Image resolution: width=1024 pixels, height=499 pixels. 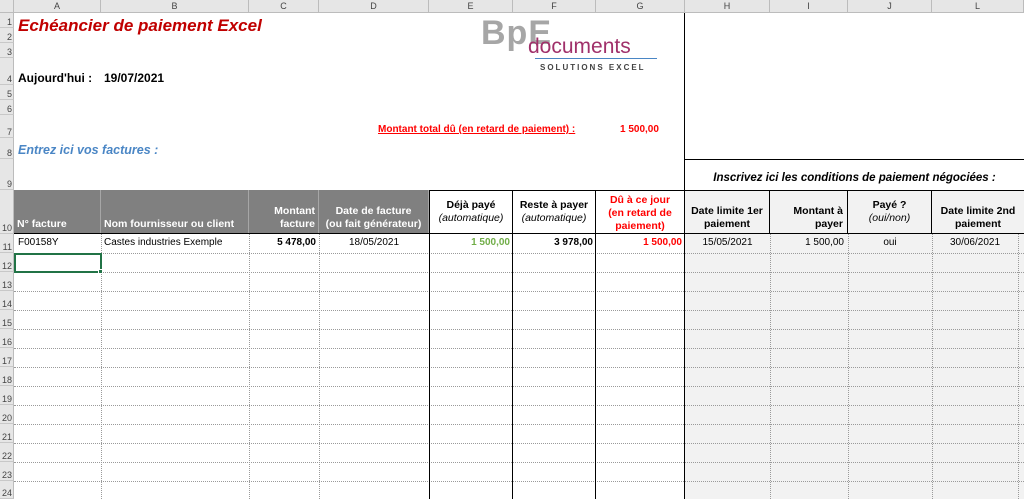 I want to click on selected-cell-a12, so click(x=58, y=263).